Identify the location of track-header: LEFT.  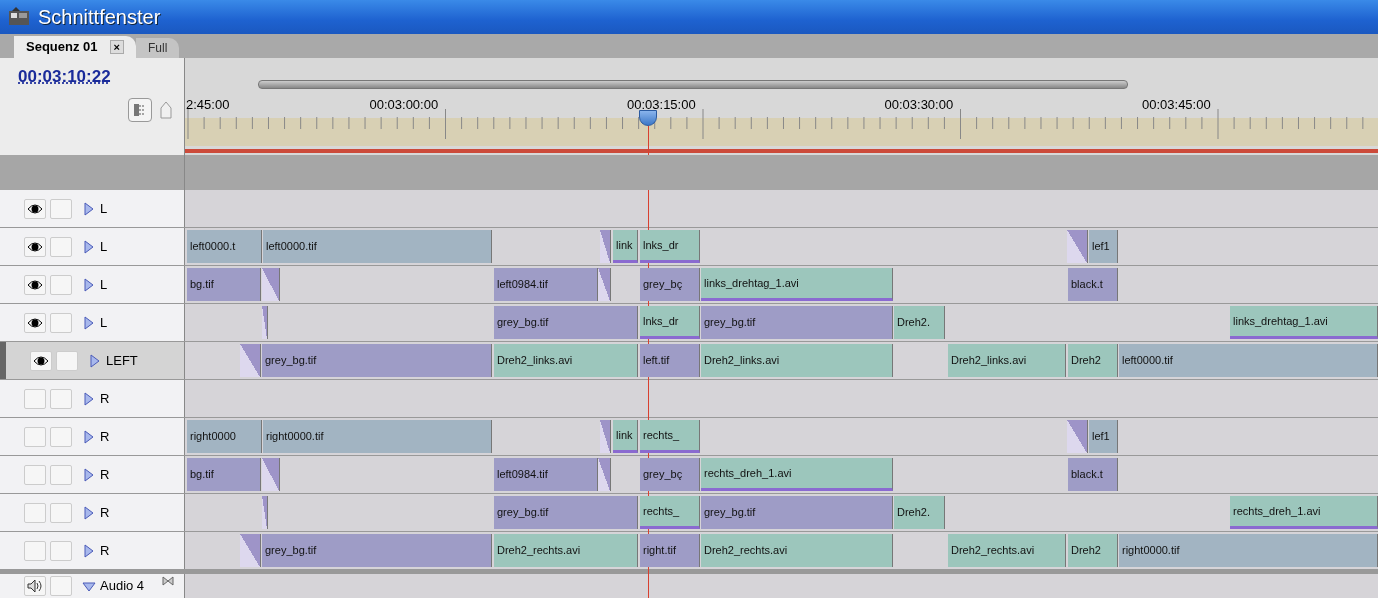
(92, 360).